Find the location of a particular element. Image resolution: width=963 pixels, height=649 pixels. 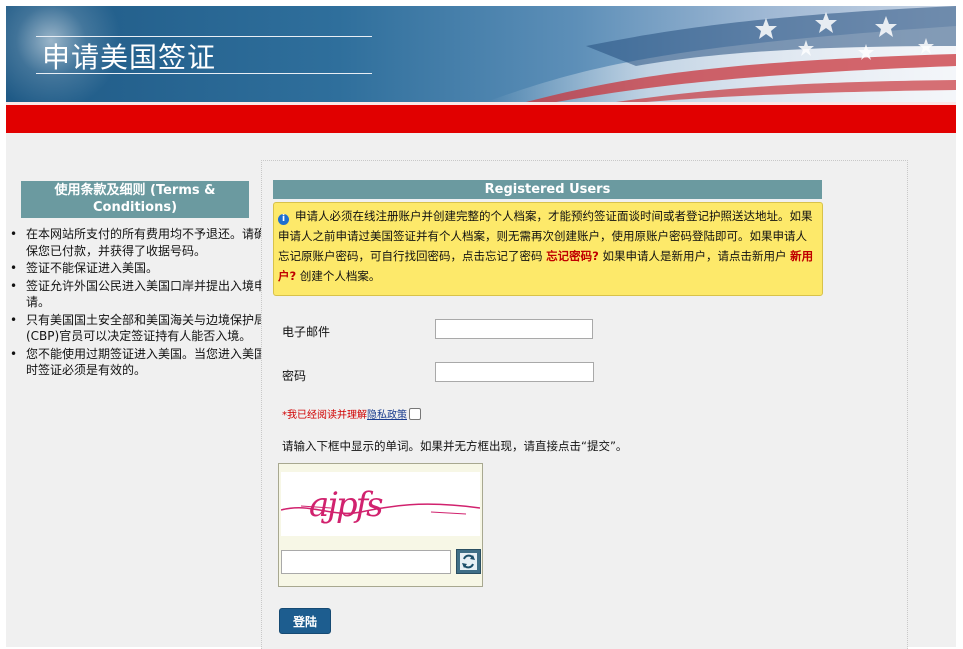

password-field is located at coordinates (514, 372).